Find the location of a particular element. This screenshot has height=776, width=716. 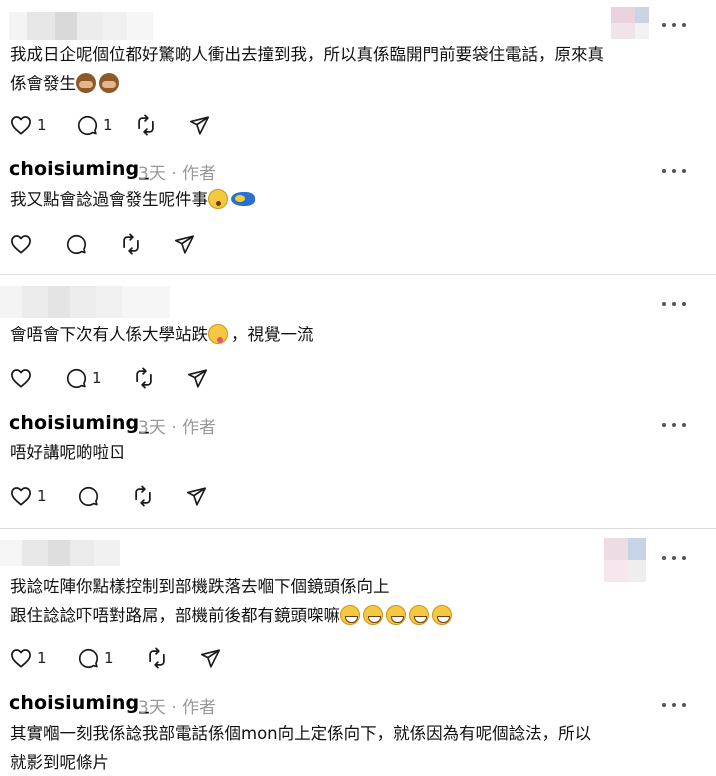

comment-text-line: 跟住諗諗吓唔對路屌，部機前後都有鏡頭㗎嘛 is located at coordinates (232, 615).